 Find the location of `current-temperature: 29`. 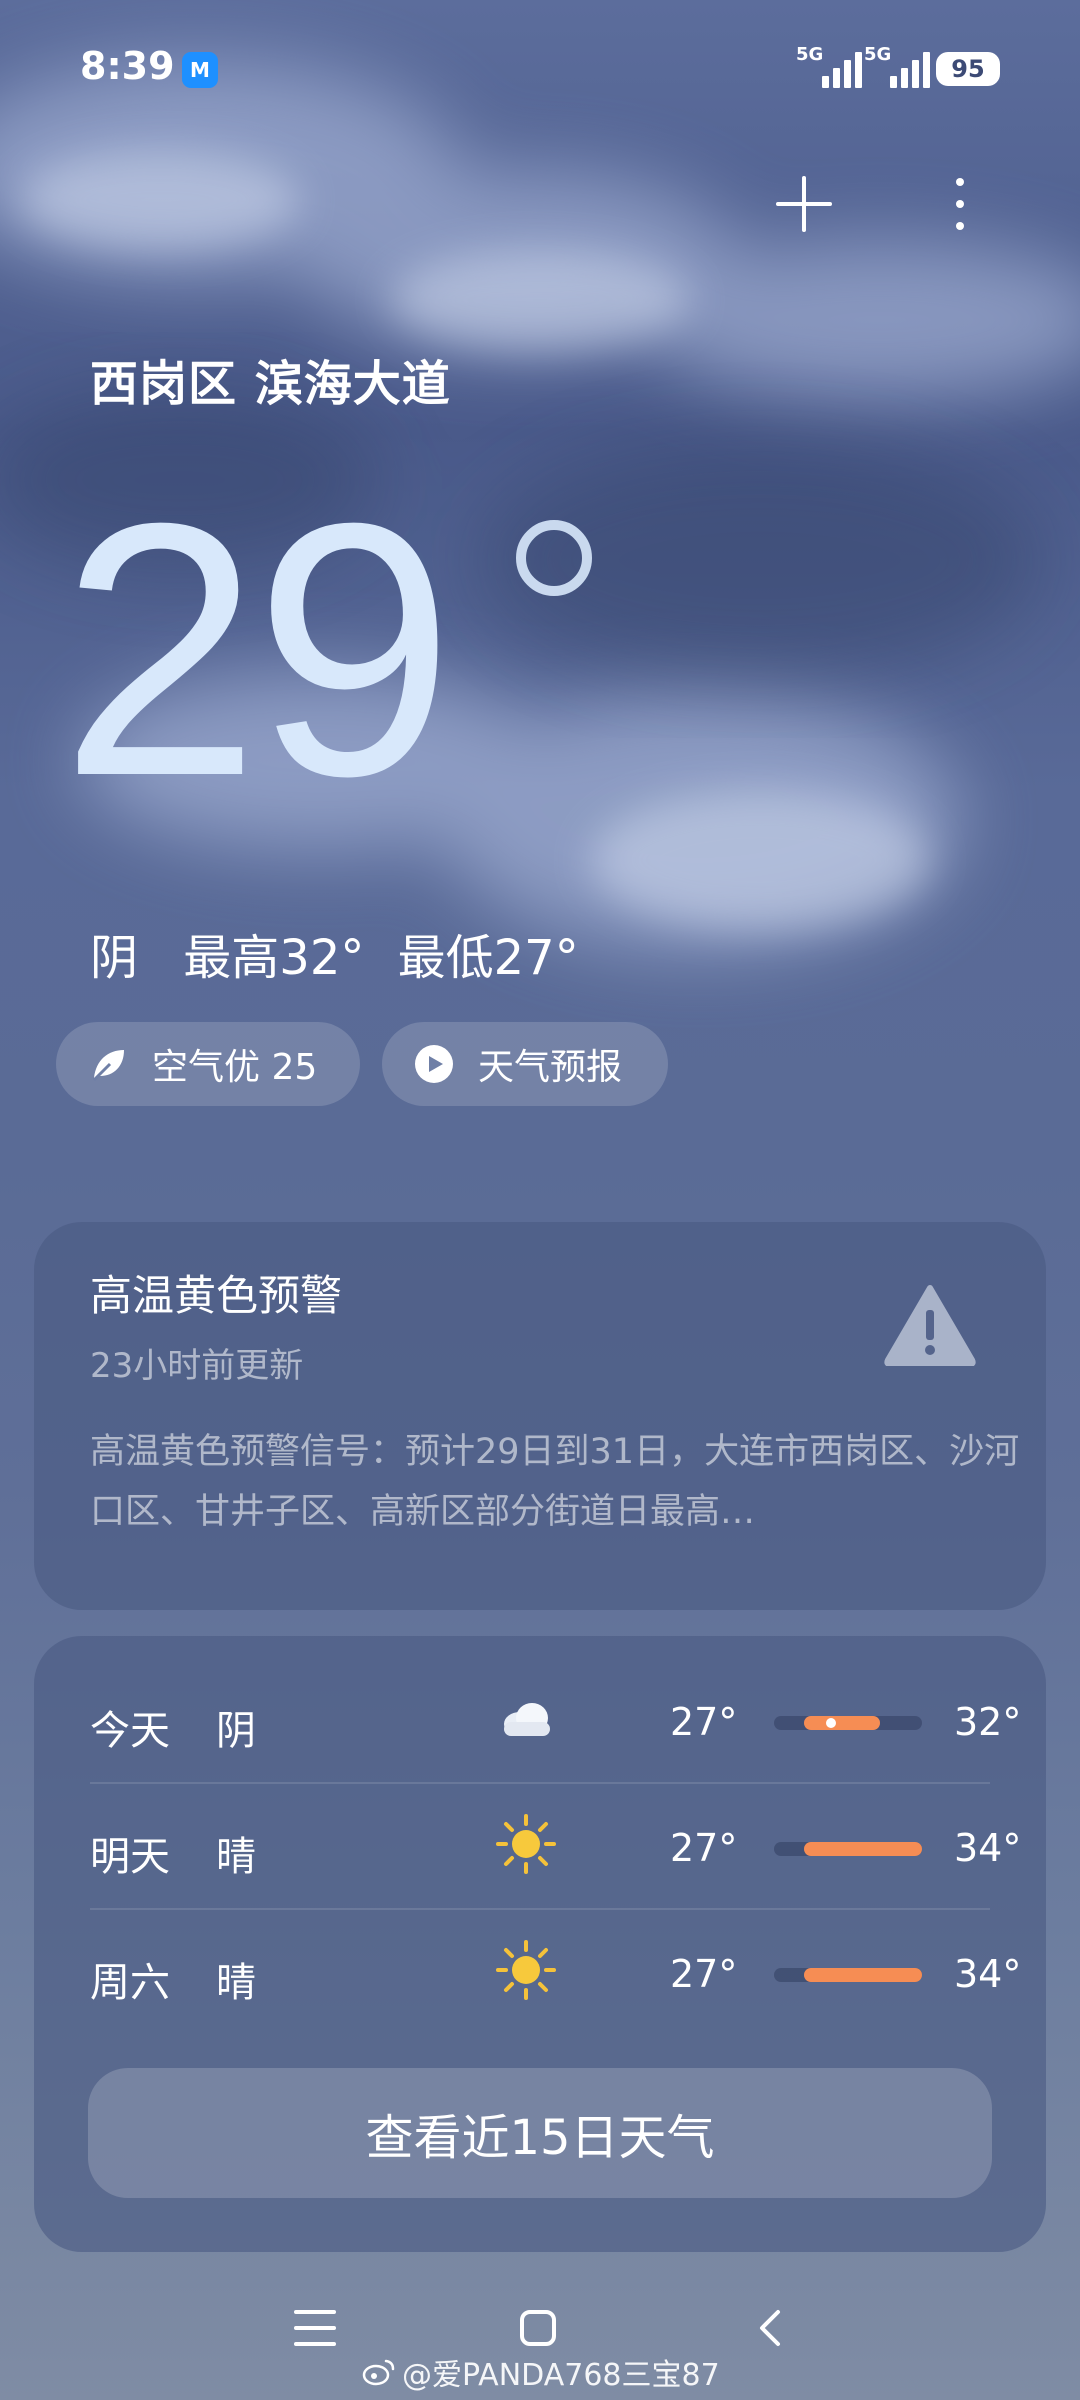

current-temperature: 29 is located at coordinates (257, 650).